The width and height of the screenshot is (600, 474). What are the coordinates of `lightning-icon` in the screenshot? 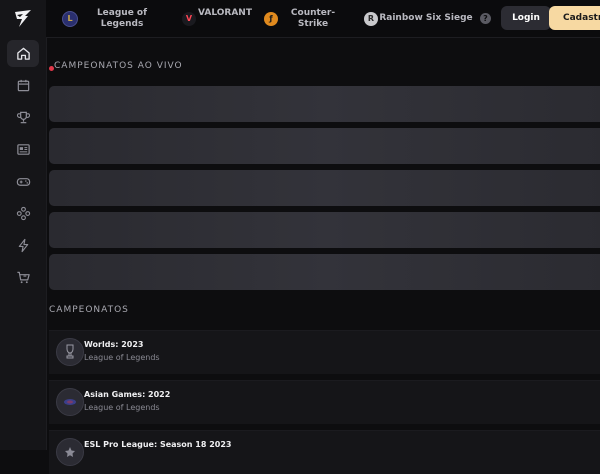 It's located at (23, 245).